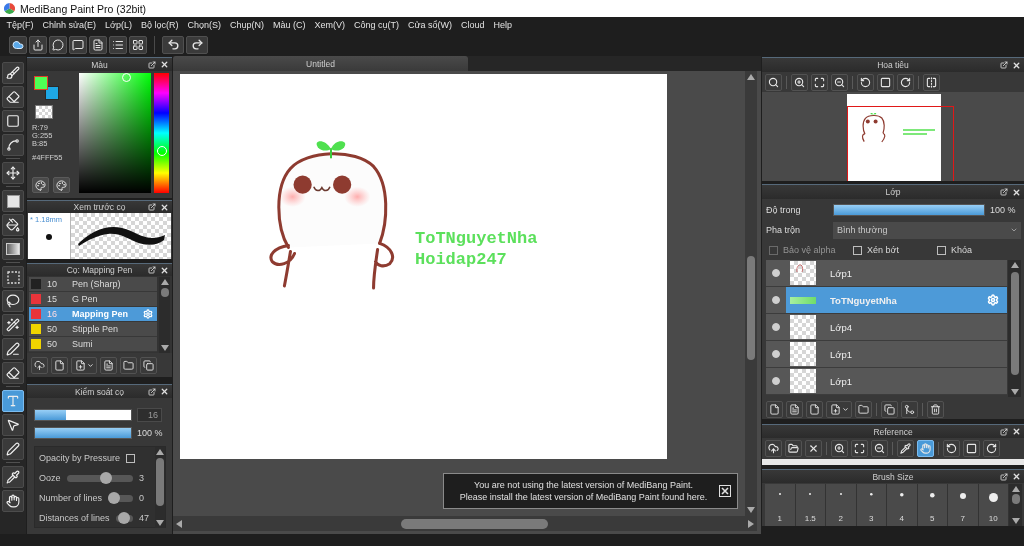 The image size is (1024, 546). What do you see at coordinates (905, 448) in the screenshot?
I see `eyedropper-button` at bounding box center [905, 448].